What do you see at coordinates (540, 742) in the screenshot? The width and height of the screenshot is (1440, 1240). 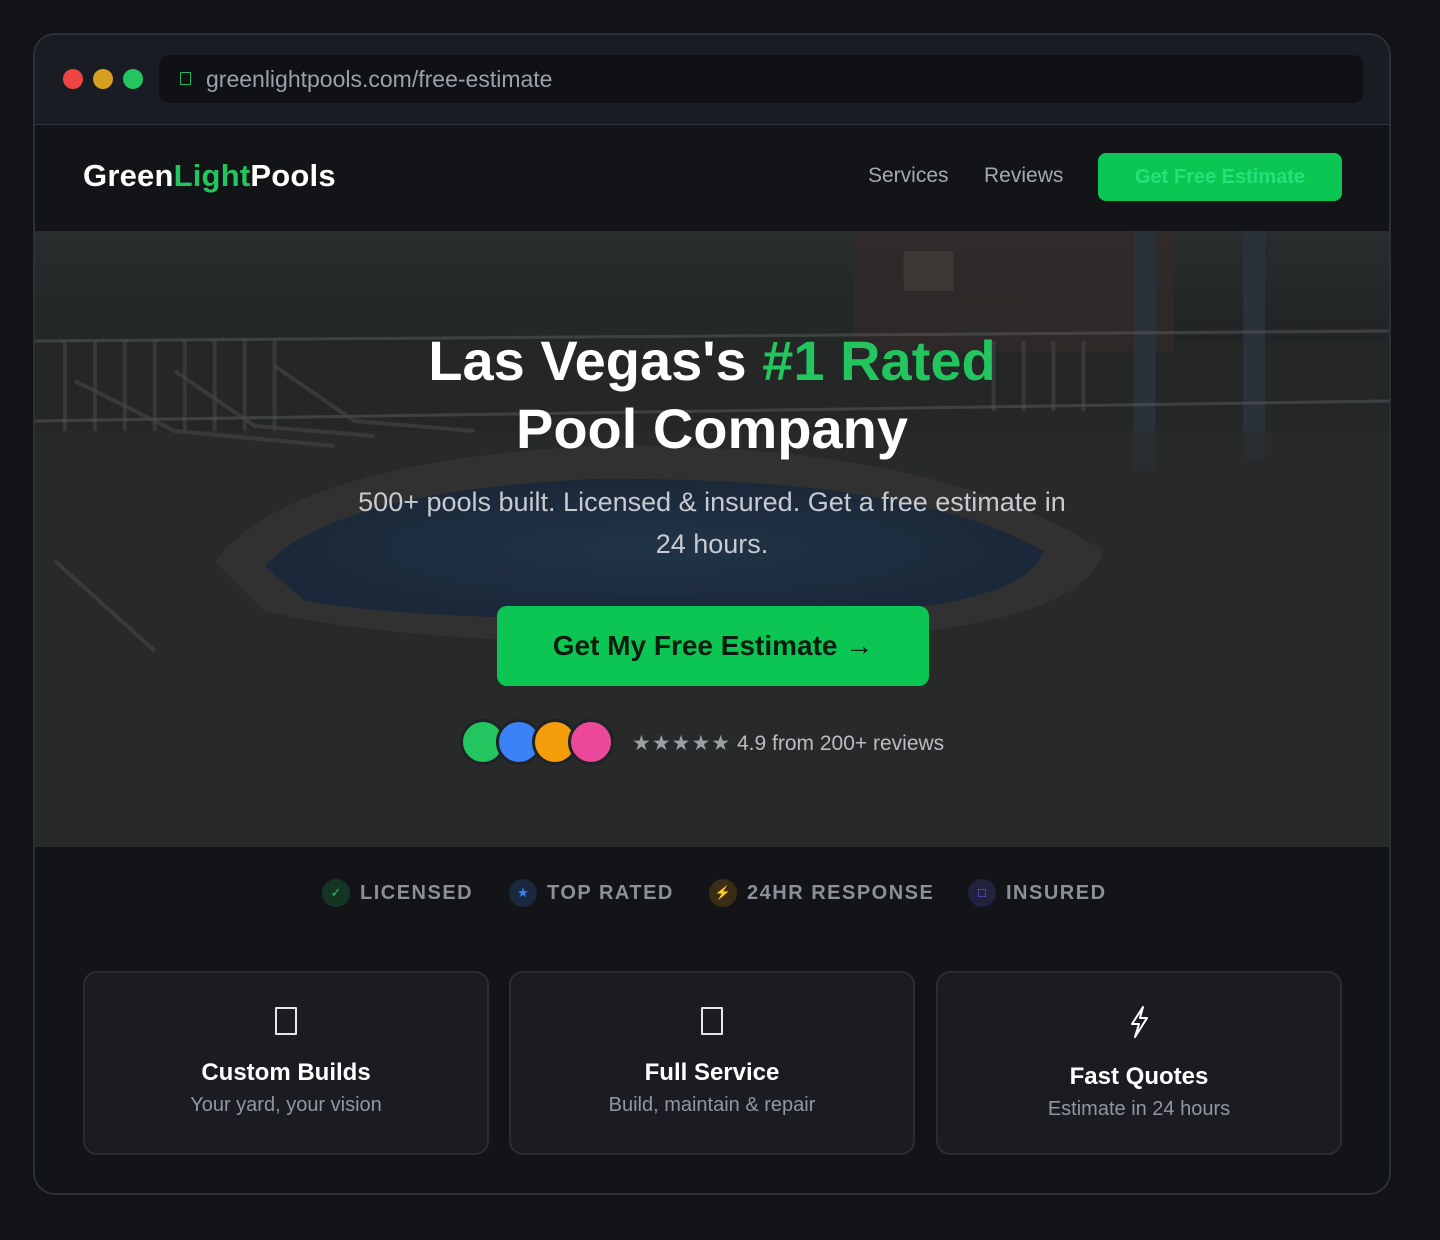 I see `reviewer-avatars` at bounding box center [540, 742].